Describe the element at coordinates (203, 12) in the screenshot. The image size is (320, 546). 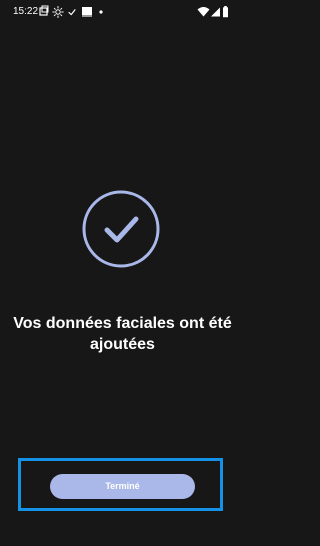
I see `wifi-icon` at that location.